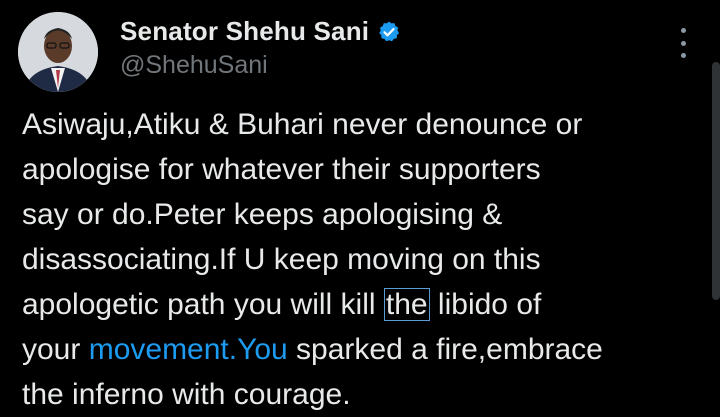 This screenshot has height=417, width=720. I want to click on avatar, so click(58, 52).